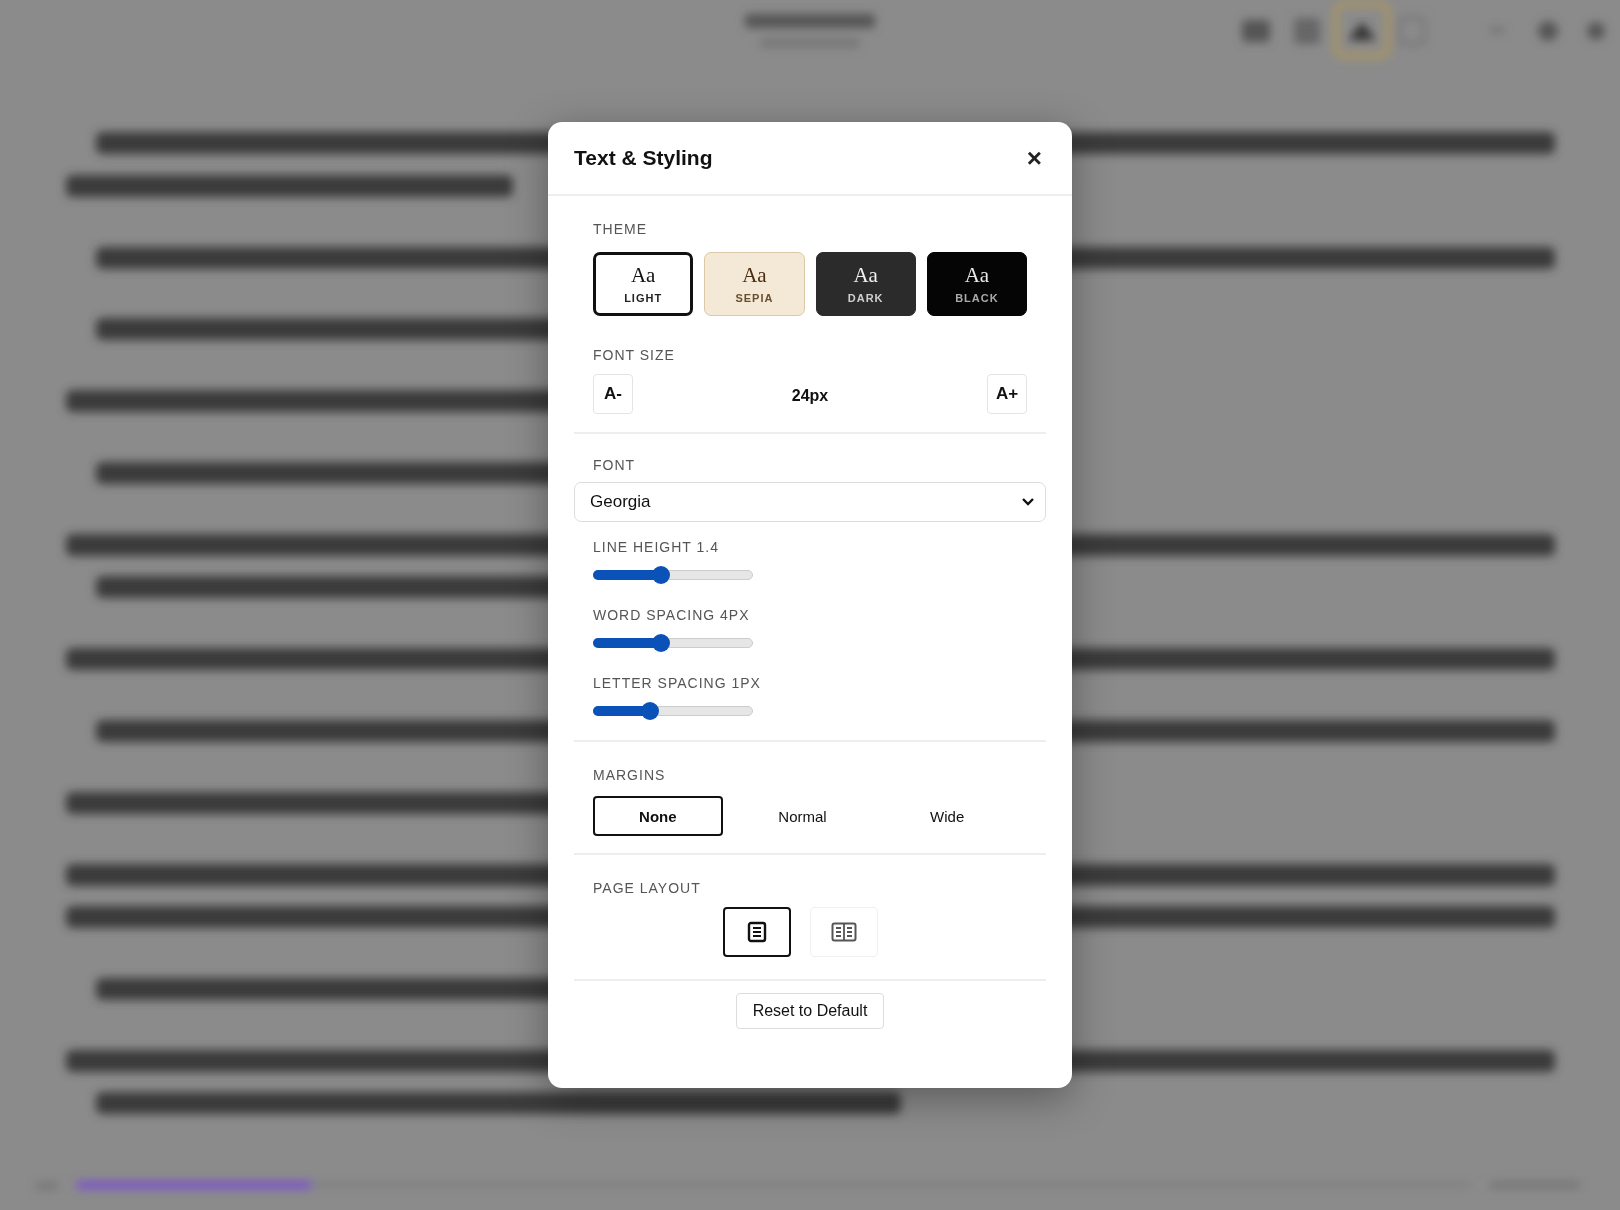 Image resolution: width=1620 pixels, height=1210 pixels. Describe the element at coordinates (810, 396) in the screenshot. I see `font-size-value: 24px` at that location.